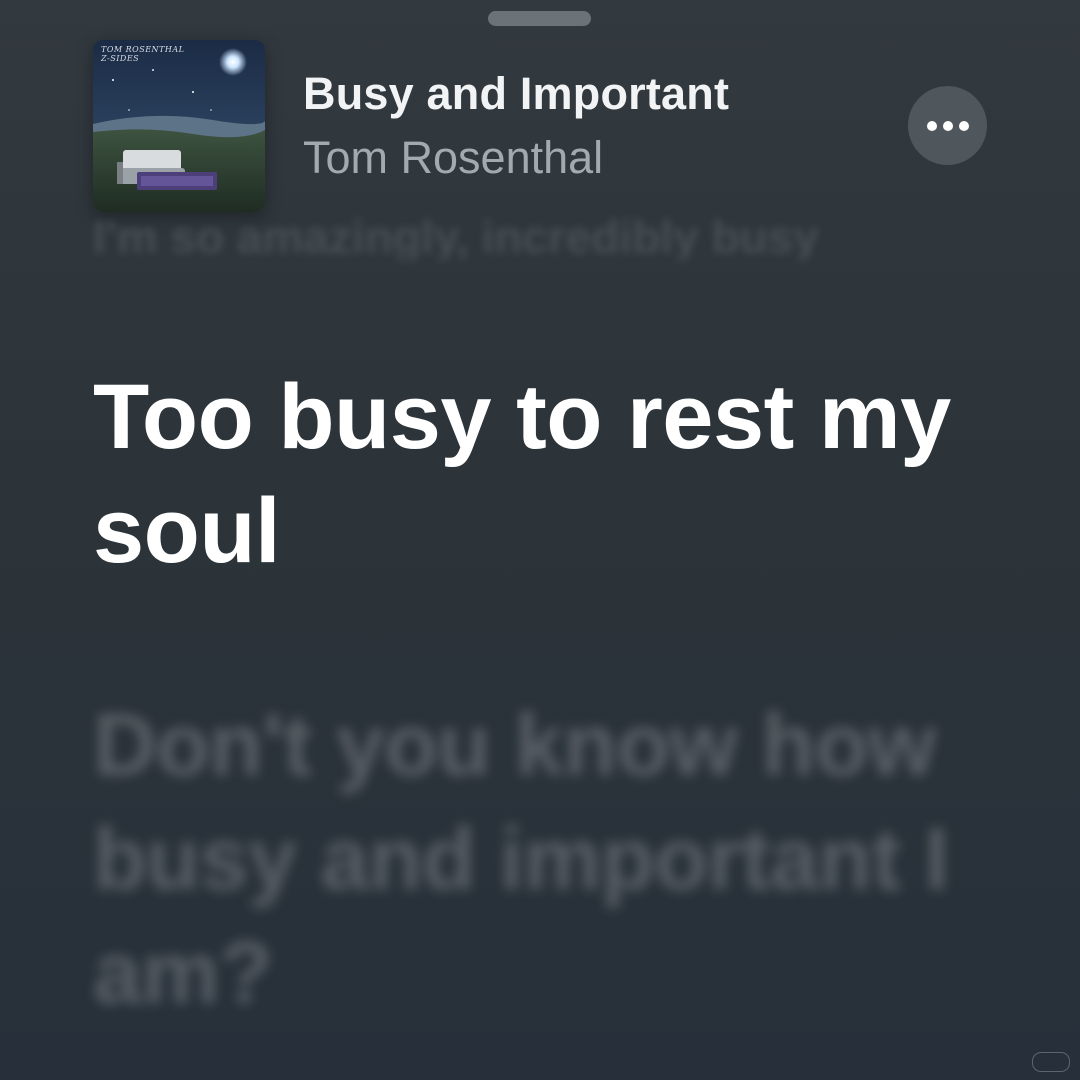 The width and height of the screenshot is (1080, 1080). I want to click on more-options-button, so click(947, 125).